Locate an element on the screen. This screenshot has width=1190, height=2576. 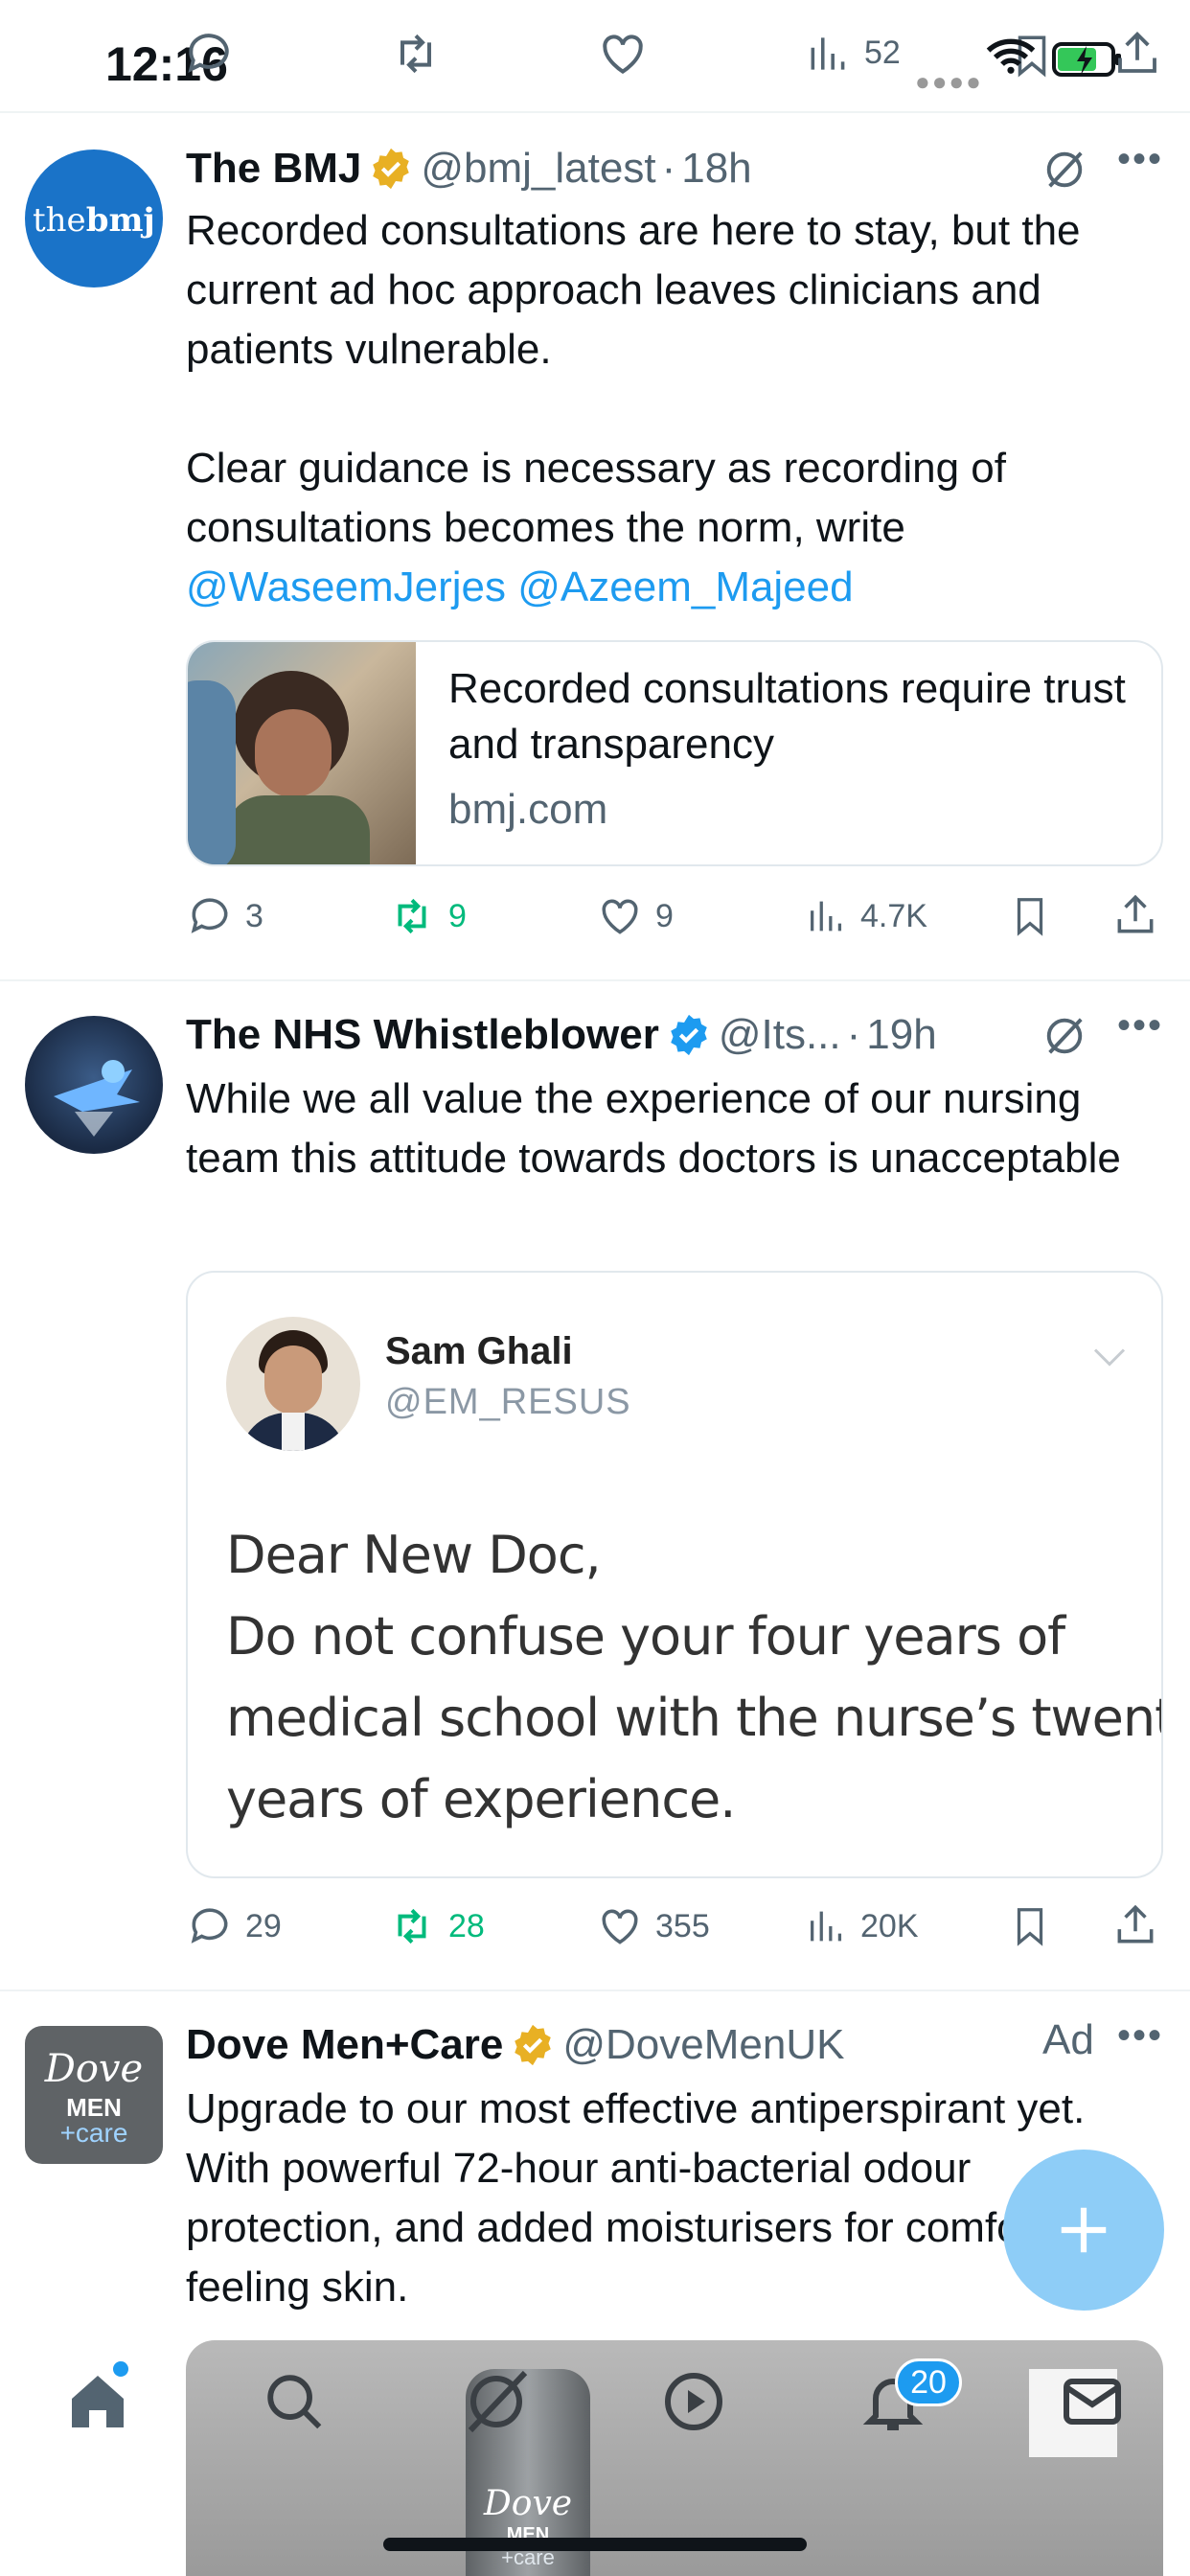
reply-button: 3 is located at coordinates (225, 916).